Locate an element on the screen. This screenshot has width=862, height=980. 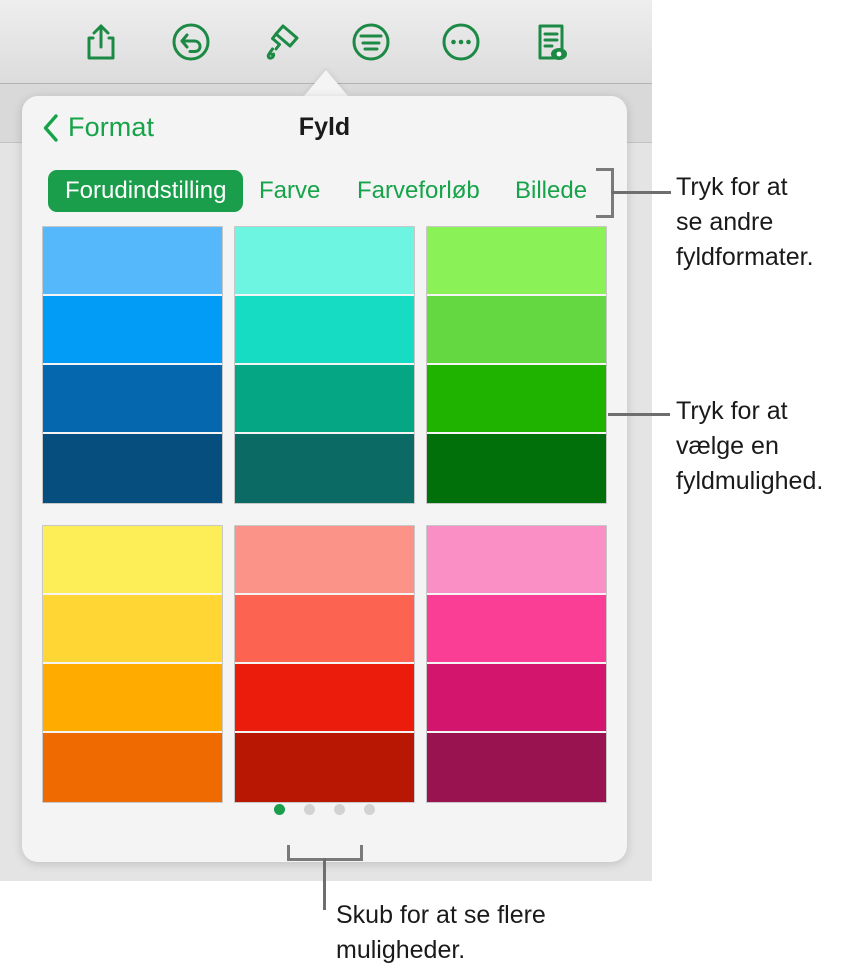
swatch-group-yellow-orange is located at coordinates (132, 664).